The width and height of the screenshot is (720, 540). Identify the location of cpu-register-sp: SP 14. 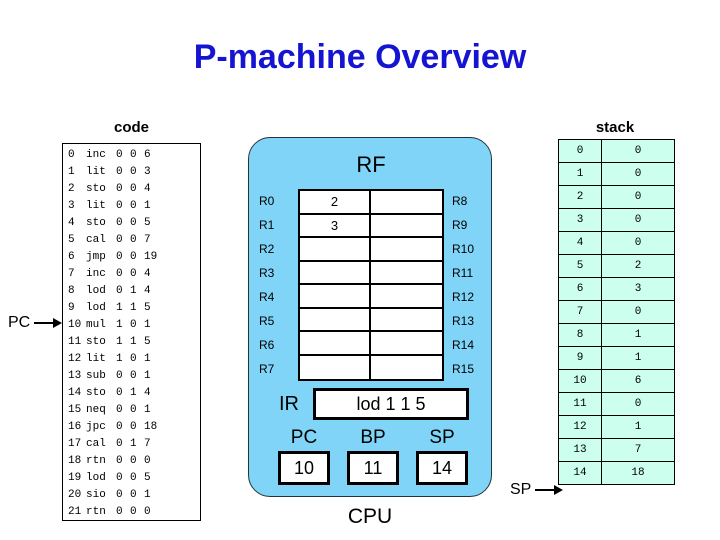
(442, 456).